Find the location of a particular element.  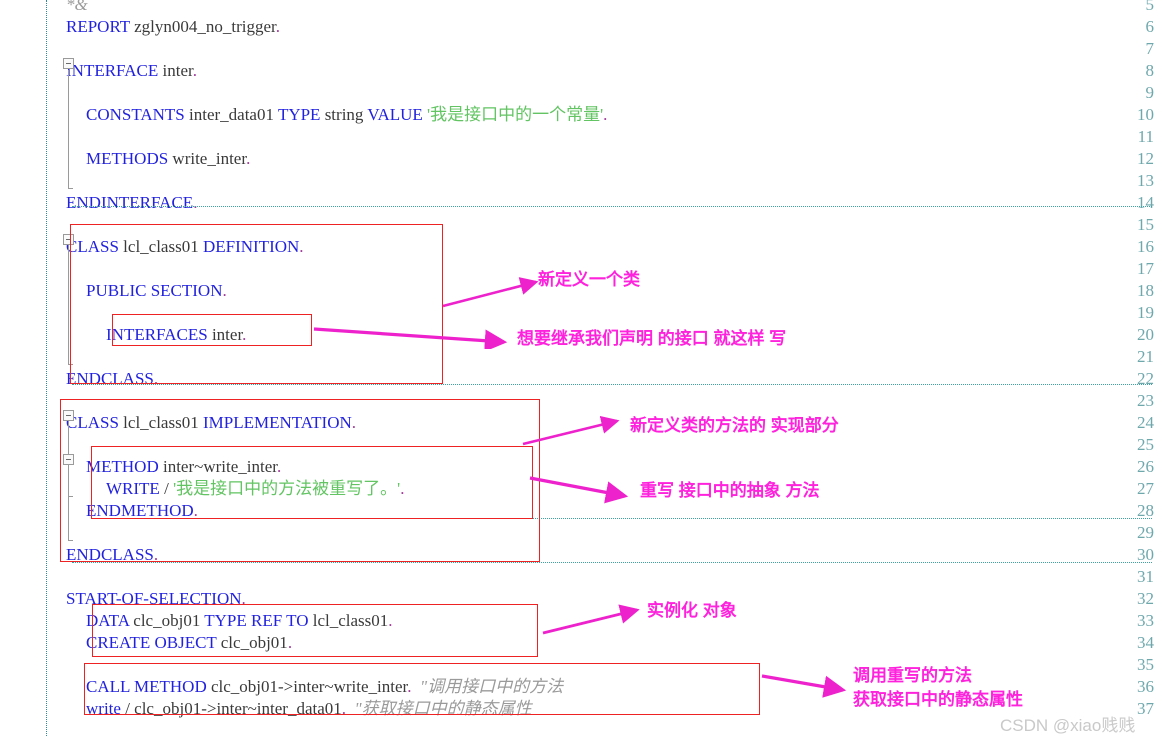

block-separator-interface is located at coordinates (612, 206).